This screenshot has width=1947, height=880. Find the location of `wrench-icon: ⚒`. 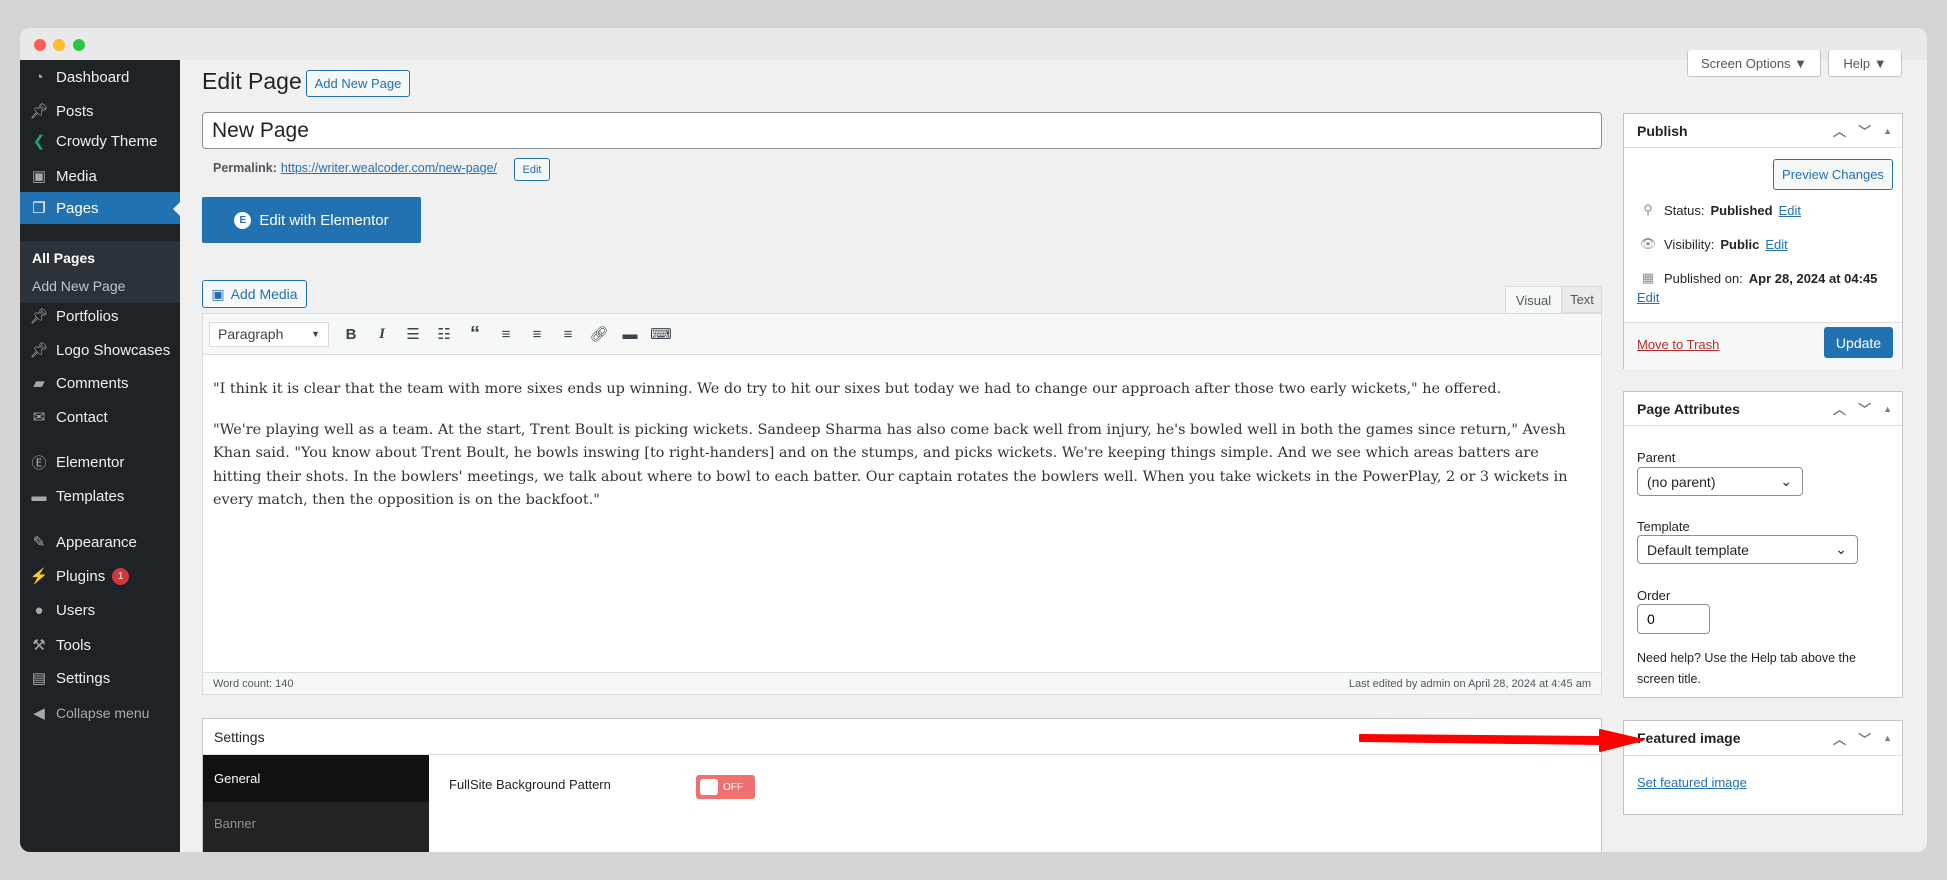

wrench-icon: ⚒ is located at coordinates (39, 645).